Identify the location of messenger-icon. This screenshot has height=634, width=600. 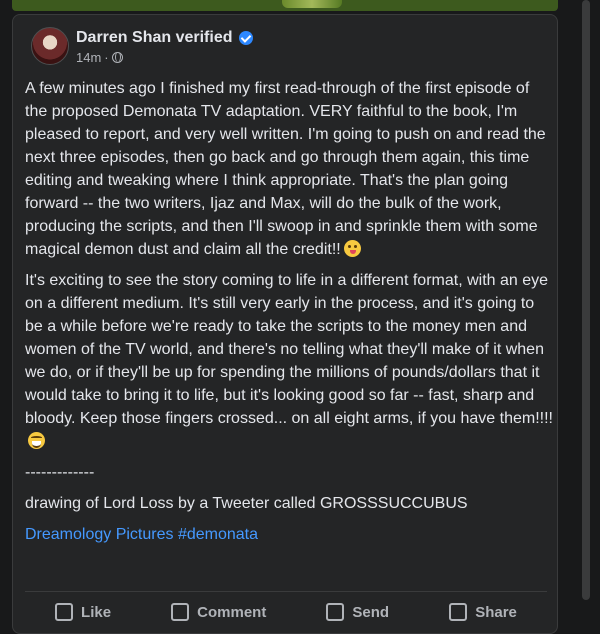
(335, 612).